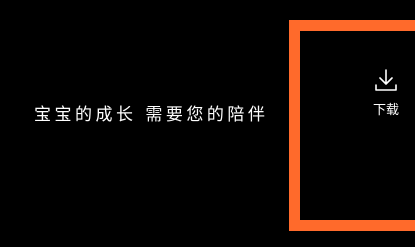  Describe the element at coordinates (385, 110) in the screenshot. I see `download-label: 下载` at that location.